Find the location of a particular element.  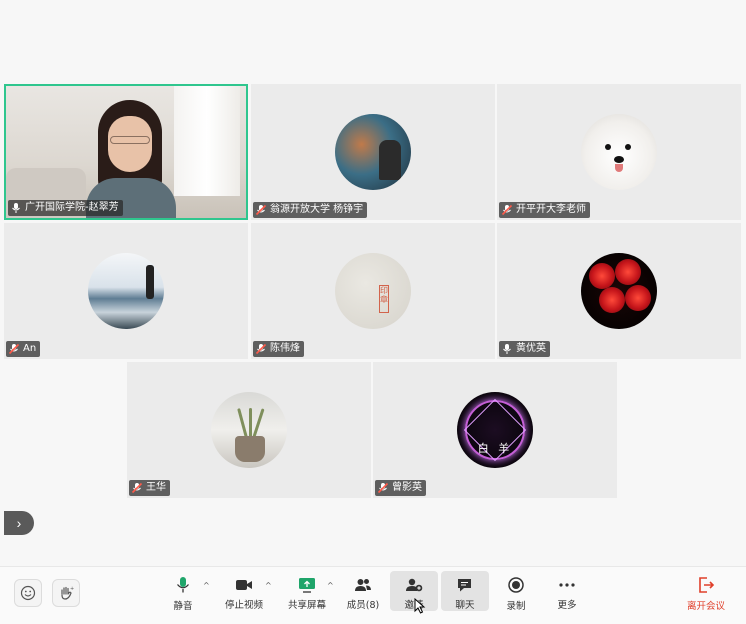

participant-tile-yang: 翁源开放大学 杨铮宇 is located at coordinates (373, 152).